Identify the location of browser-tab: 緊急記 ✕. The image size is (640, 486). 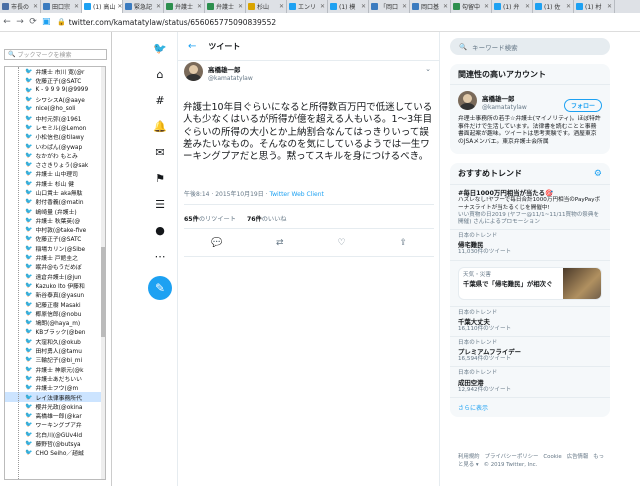
(143, 6).